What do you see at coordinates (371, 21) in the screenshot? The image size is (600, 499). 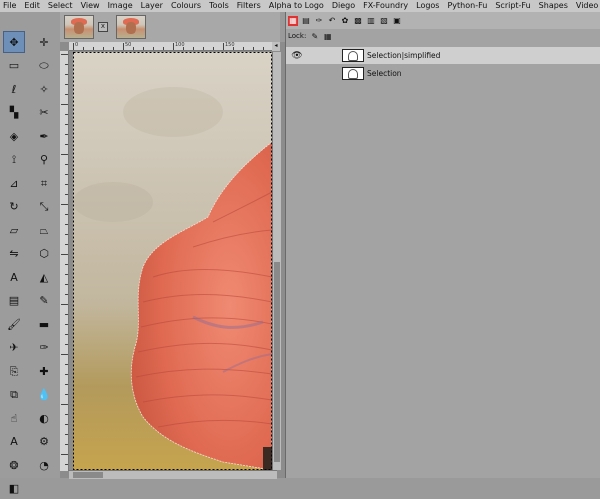 I see `gradients-tab-icon: ▥` at bounding box center [371, 21].